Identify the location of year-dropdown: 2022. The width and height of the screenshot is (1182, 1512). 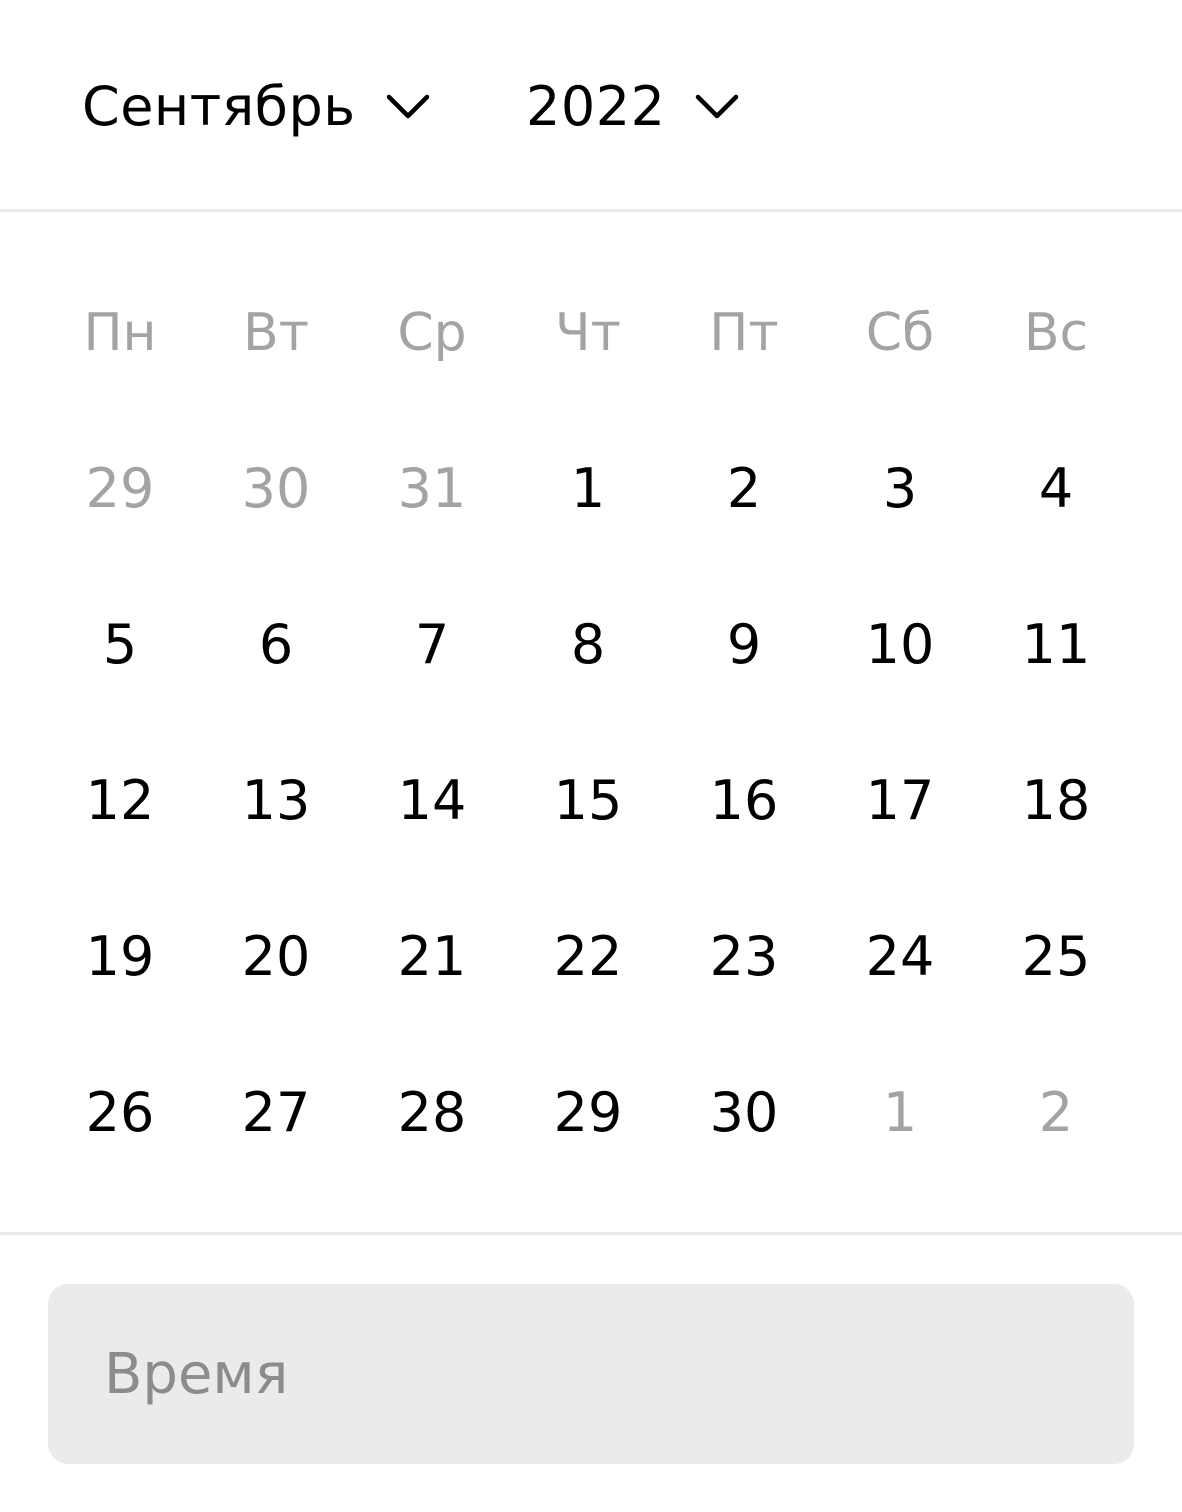
(632, 107).